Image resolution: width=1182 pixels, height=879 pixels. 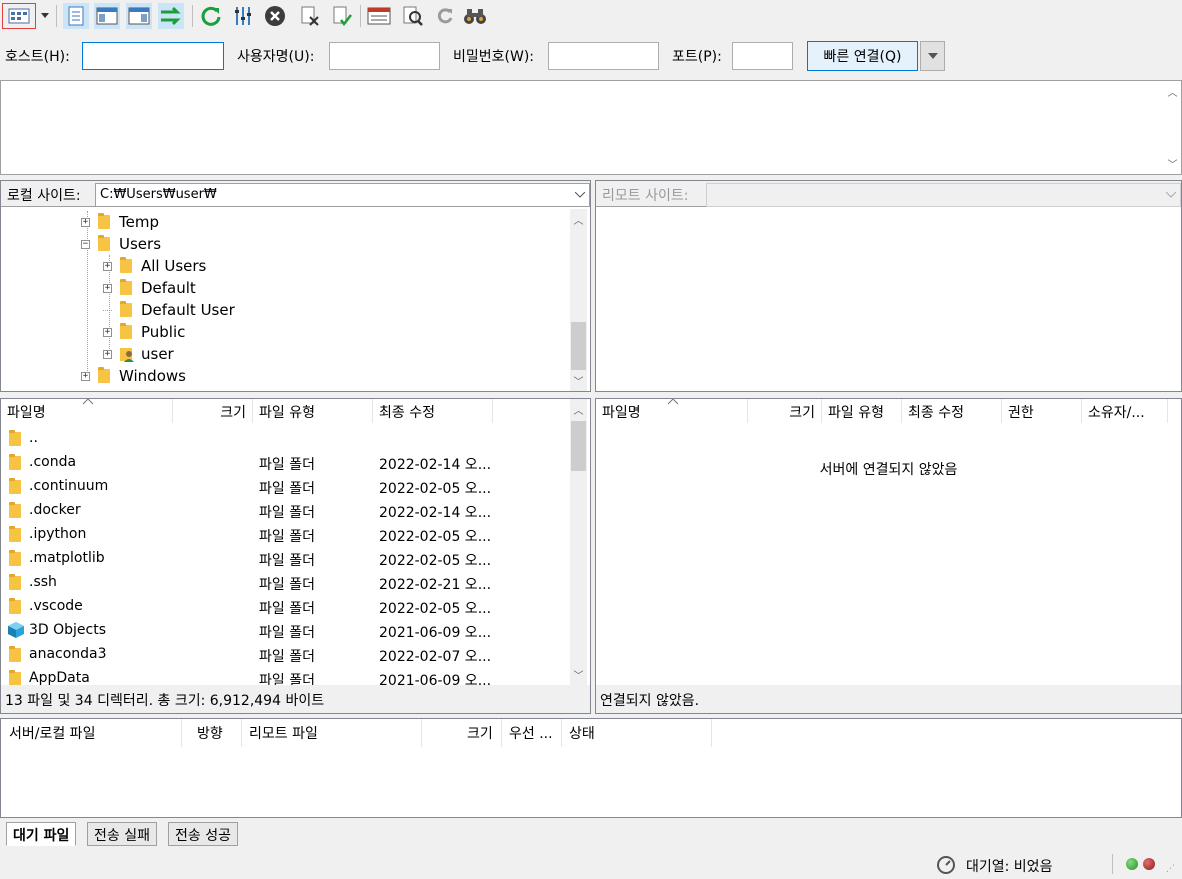 I want to click on message-log-scrollbar: ︿ ﹀, so click(x=1172, y=127).